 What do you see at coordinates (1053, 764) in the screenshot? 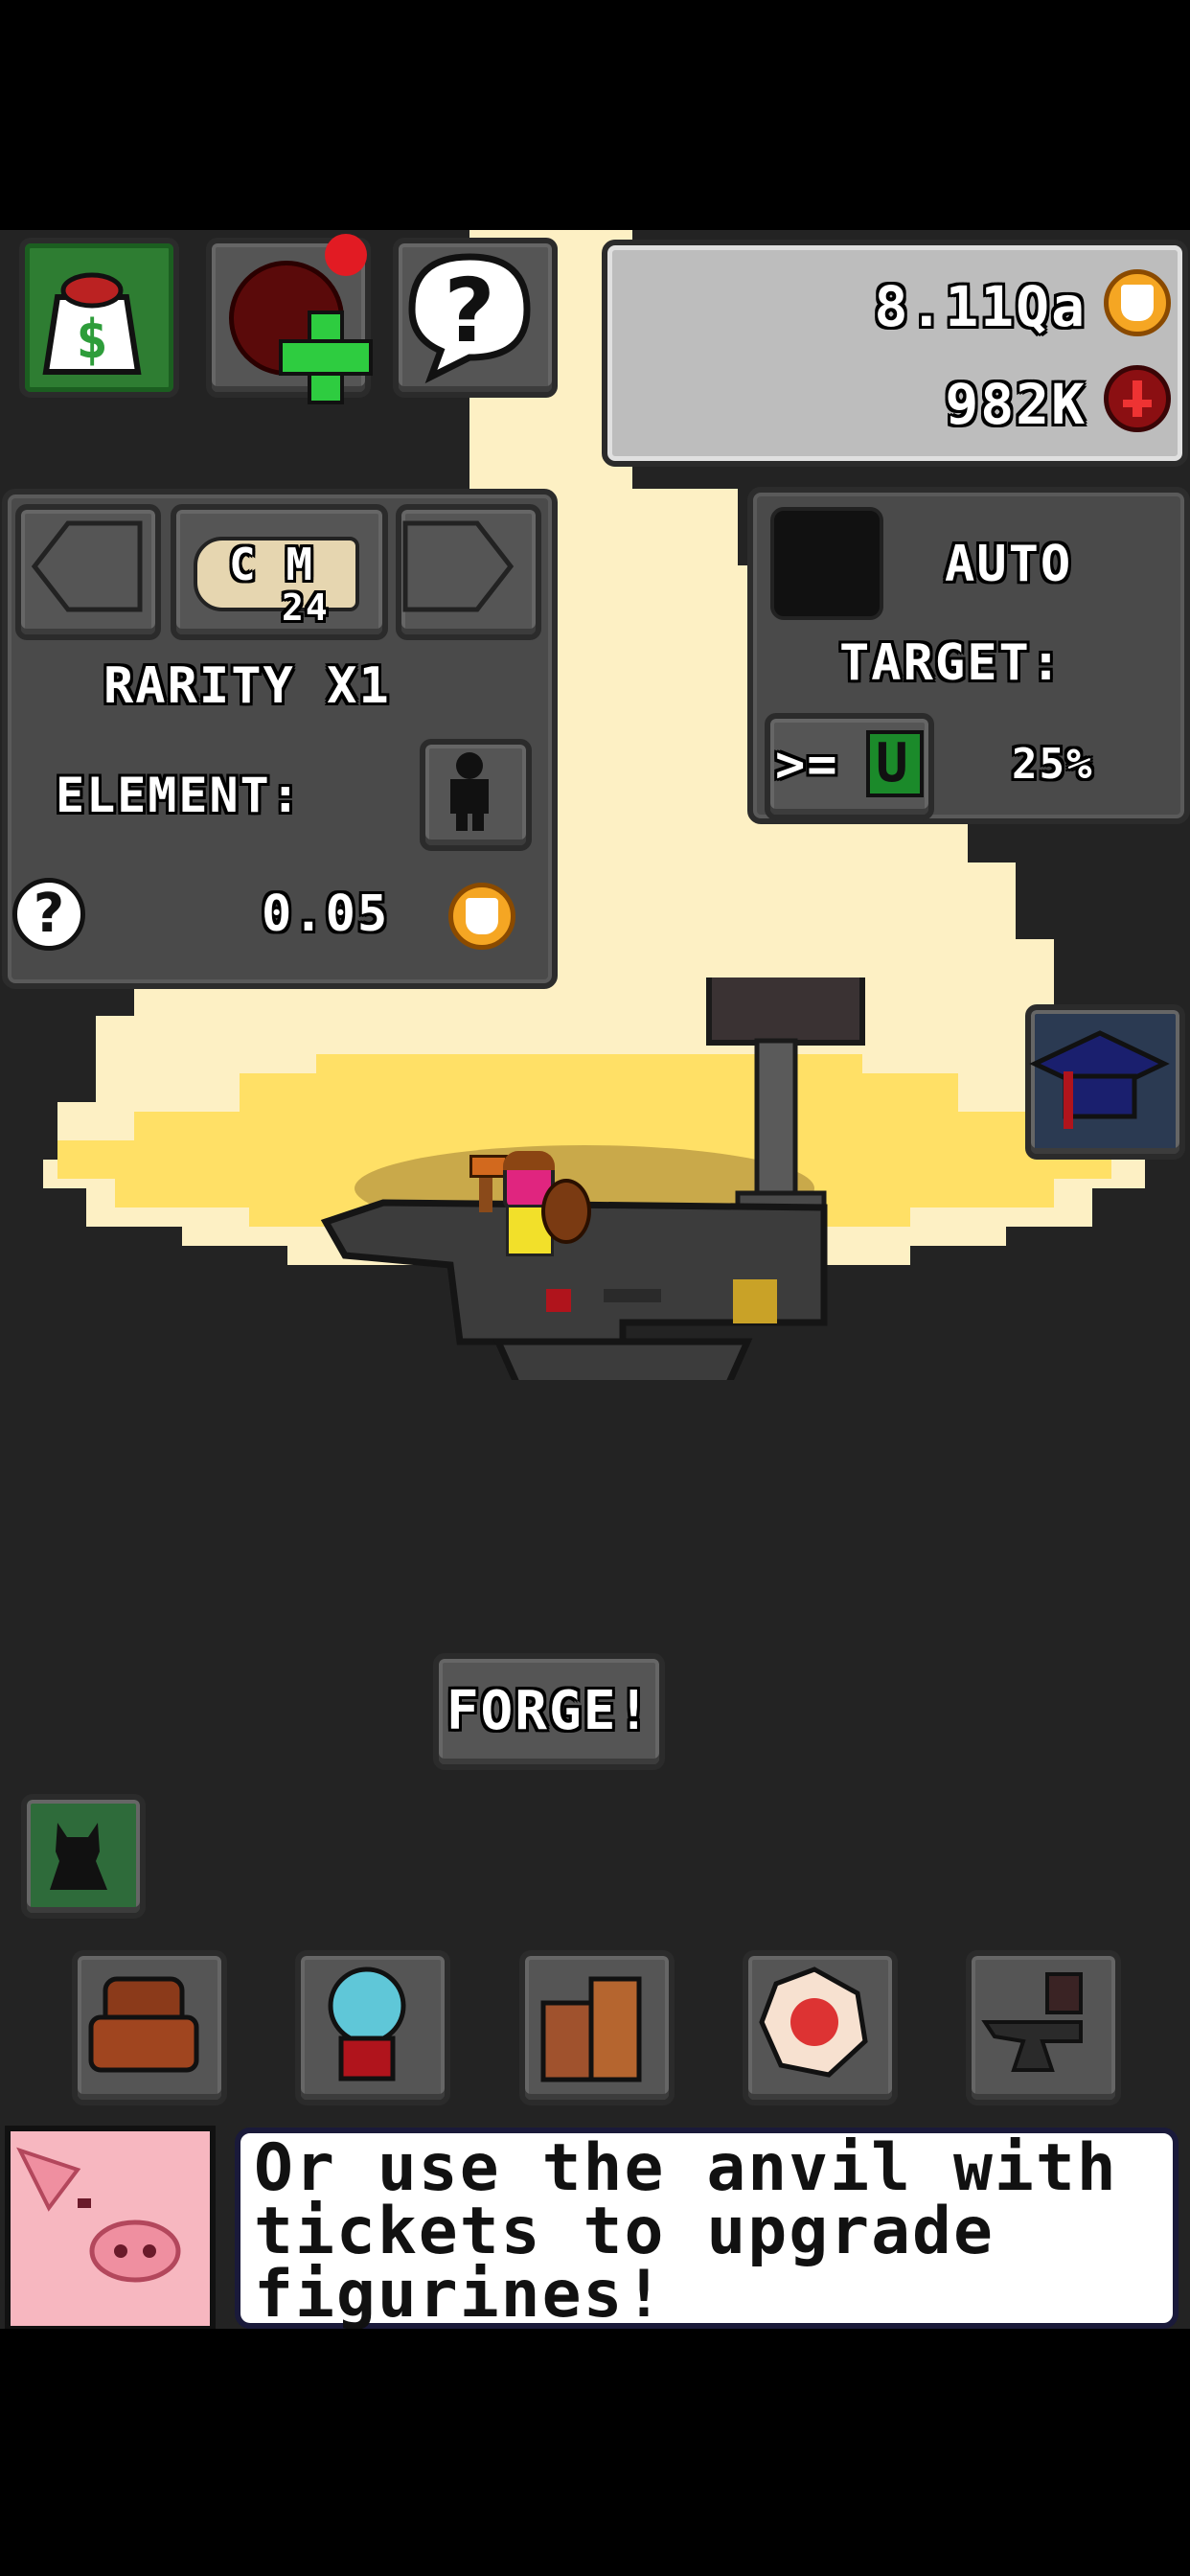
I see `target-percent: 25%` at bounding box center [1053, 764].